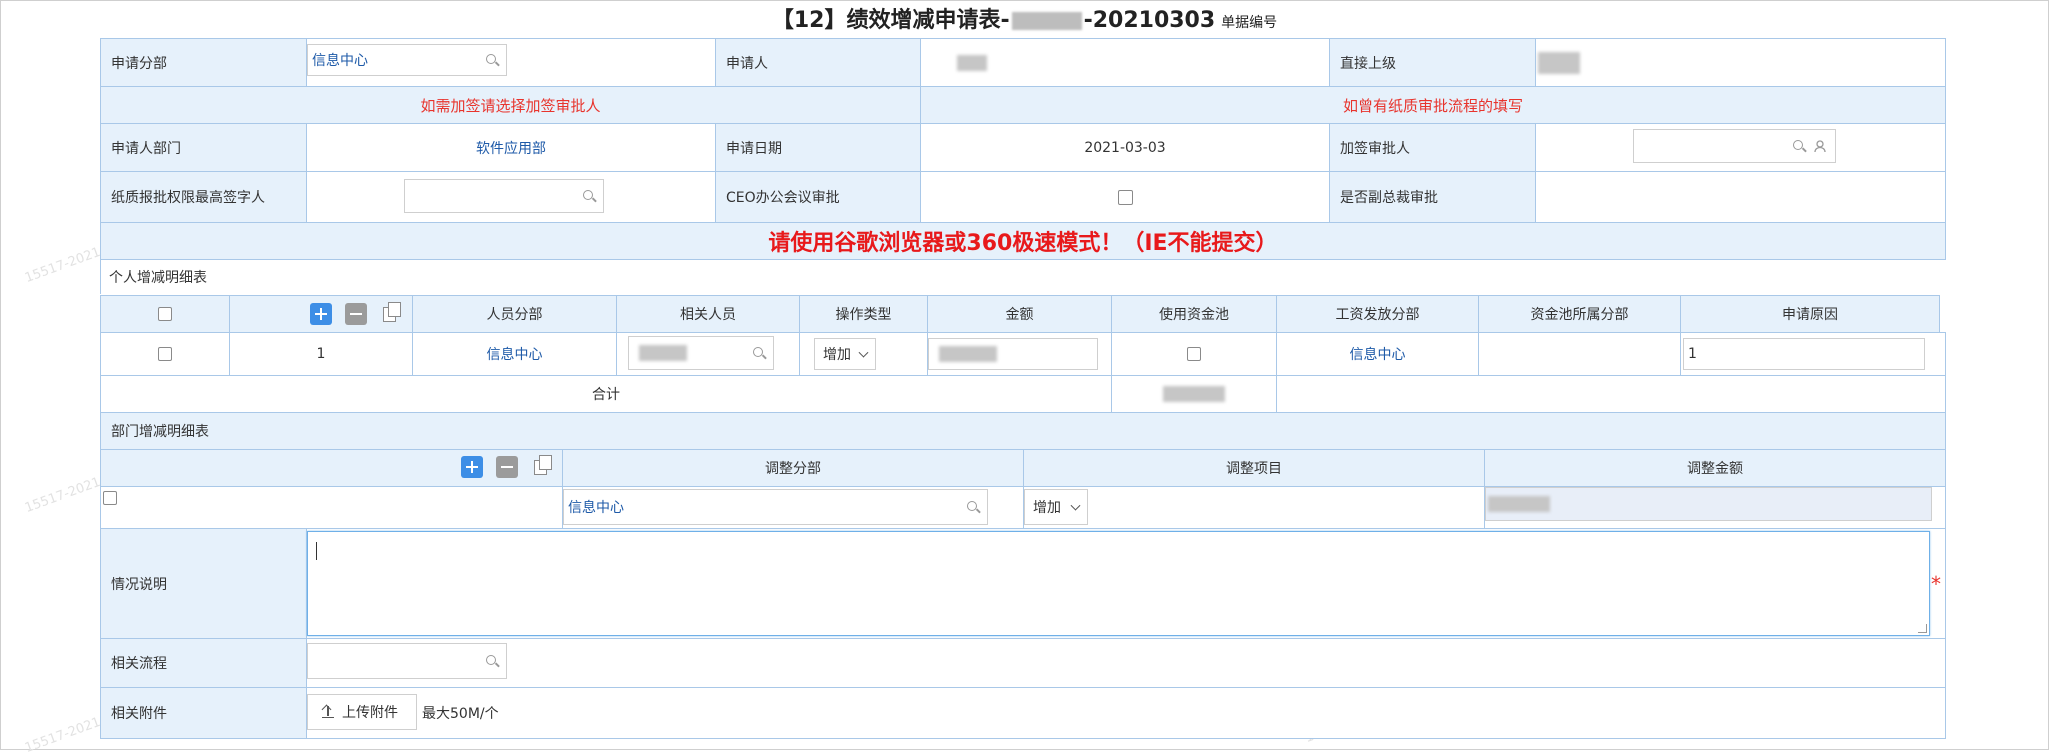 The width and height of the screenshot is (2049, 756). What do you see at coordinates (1734, 146) in the screenshot?
I see `cosign-approver-input` at bounding box center [1734, 146].